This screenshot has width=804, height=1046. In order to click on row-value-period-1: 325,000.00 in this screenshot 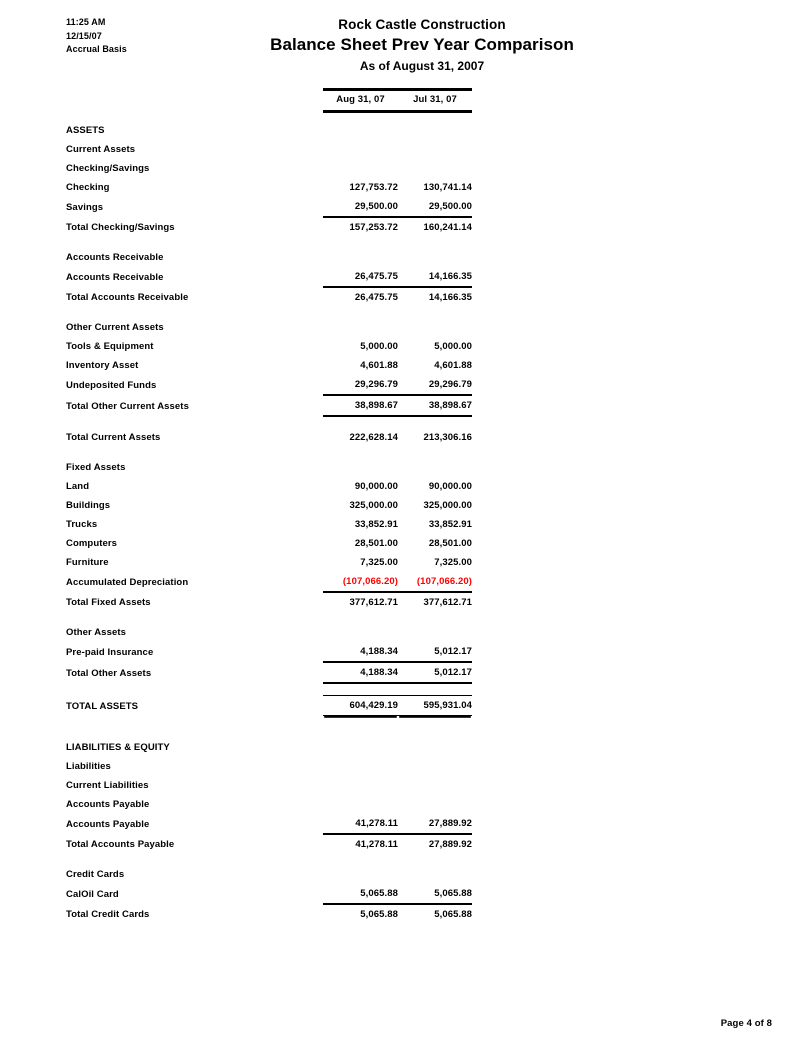, I will do `click(373, 505)`.